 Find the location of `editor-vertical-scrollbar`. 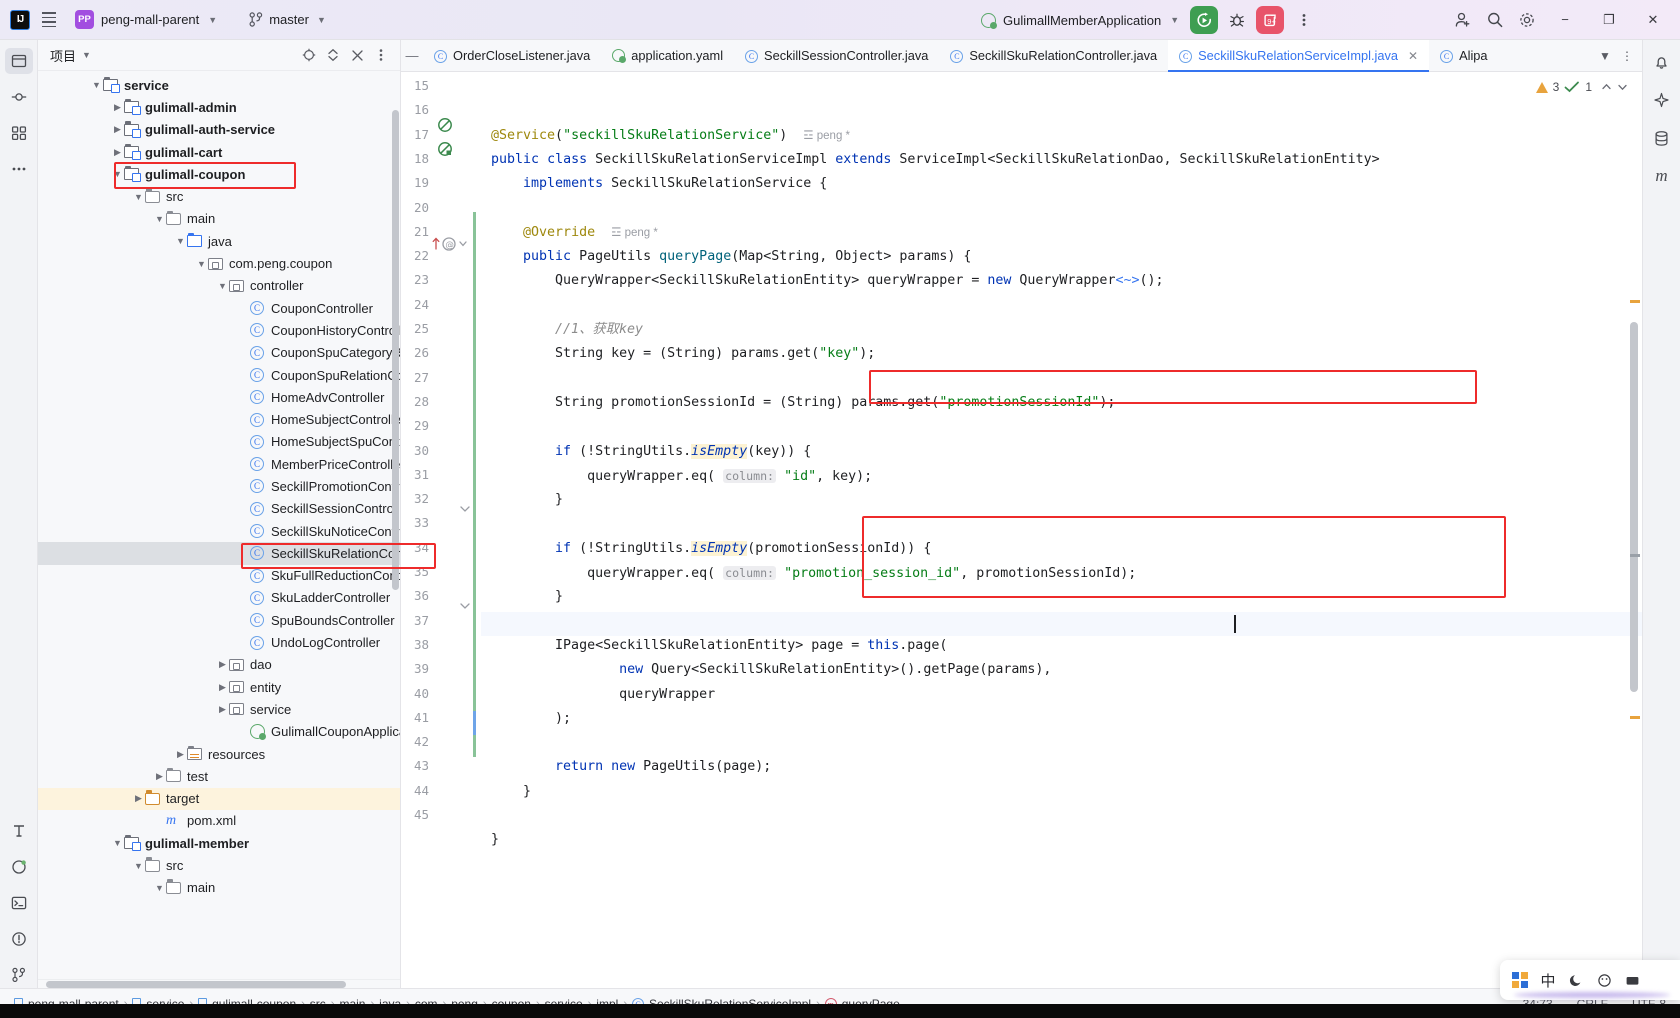

editor-vertical-scrollbar is located at coordinates (1634, 507).